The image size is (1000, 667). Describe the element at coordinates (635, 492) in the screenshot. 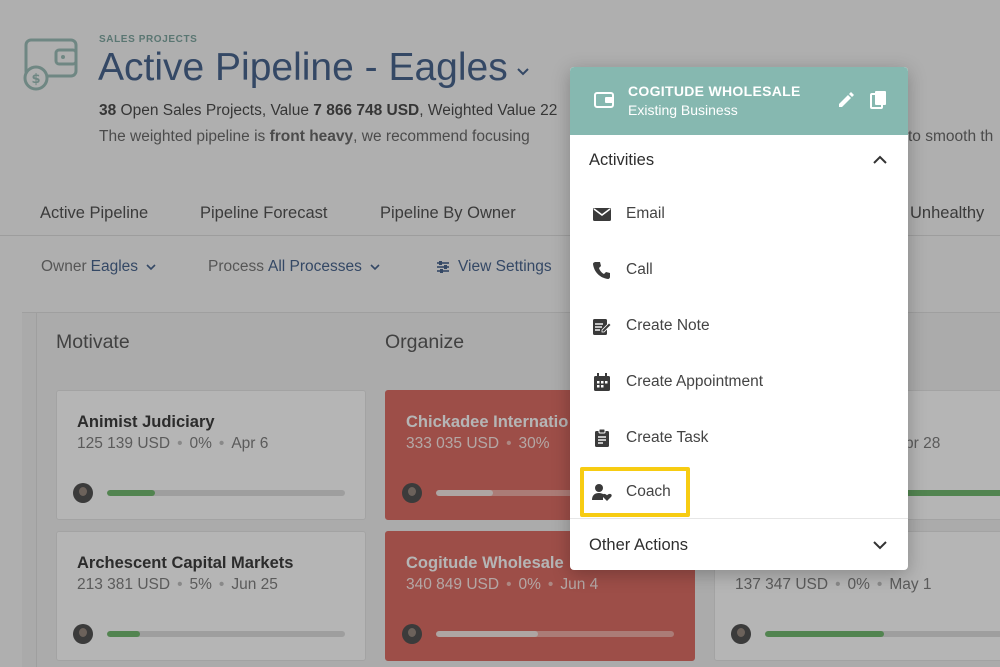

I see `highlight-box` at that location.